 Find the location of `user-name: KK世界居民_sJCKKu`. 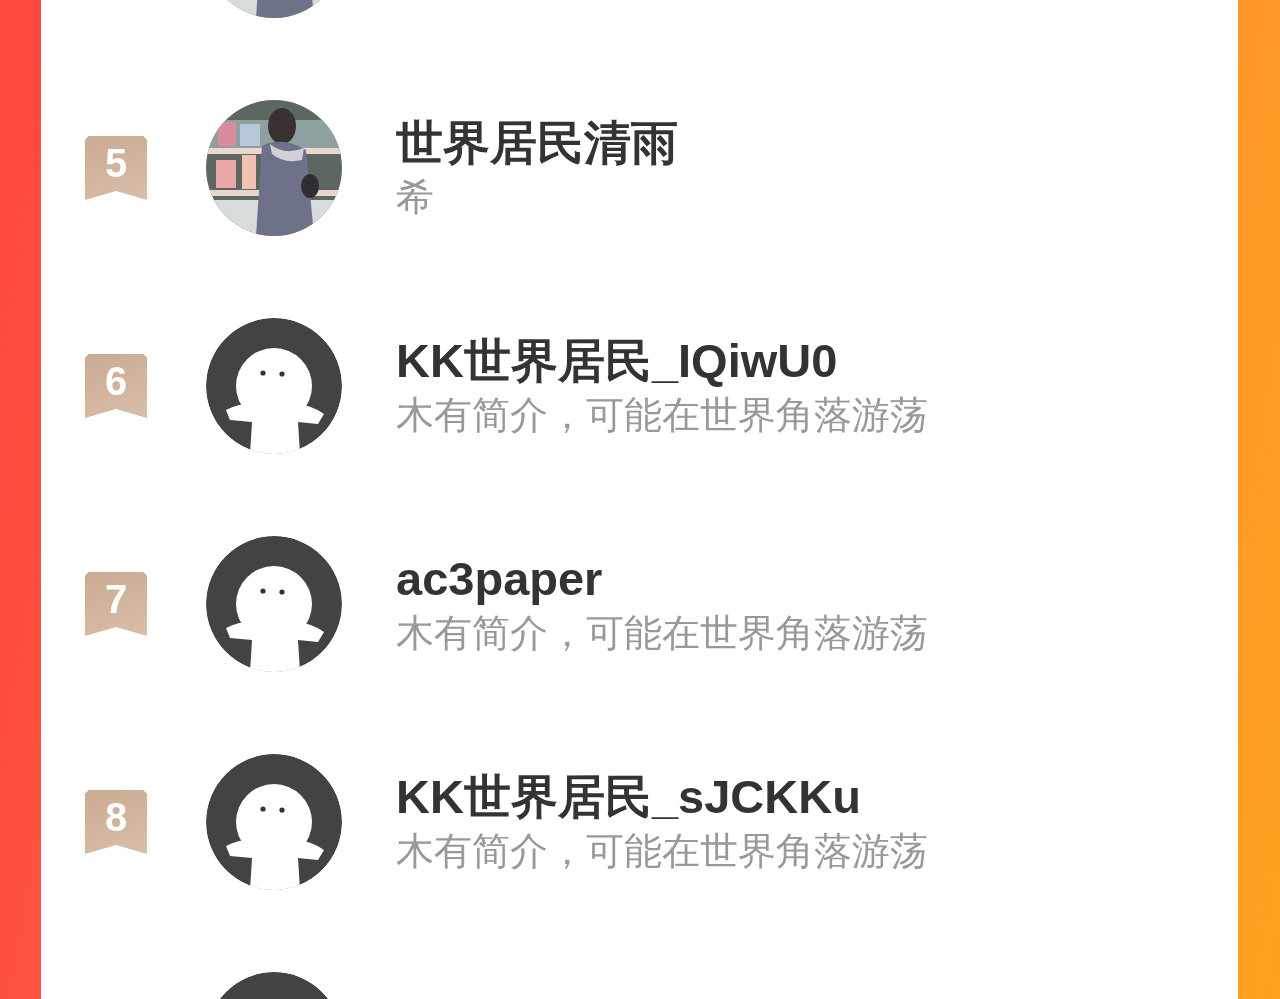

user-name: KK世界居民_sJCKKu is located at coordinates (662, 797).